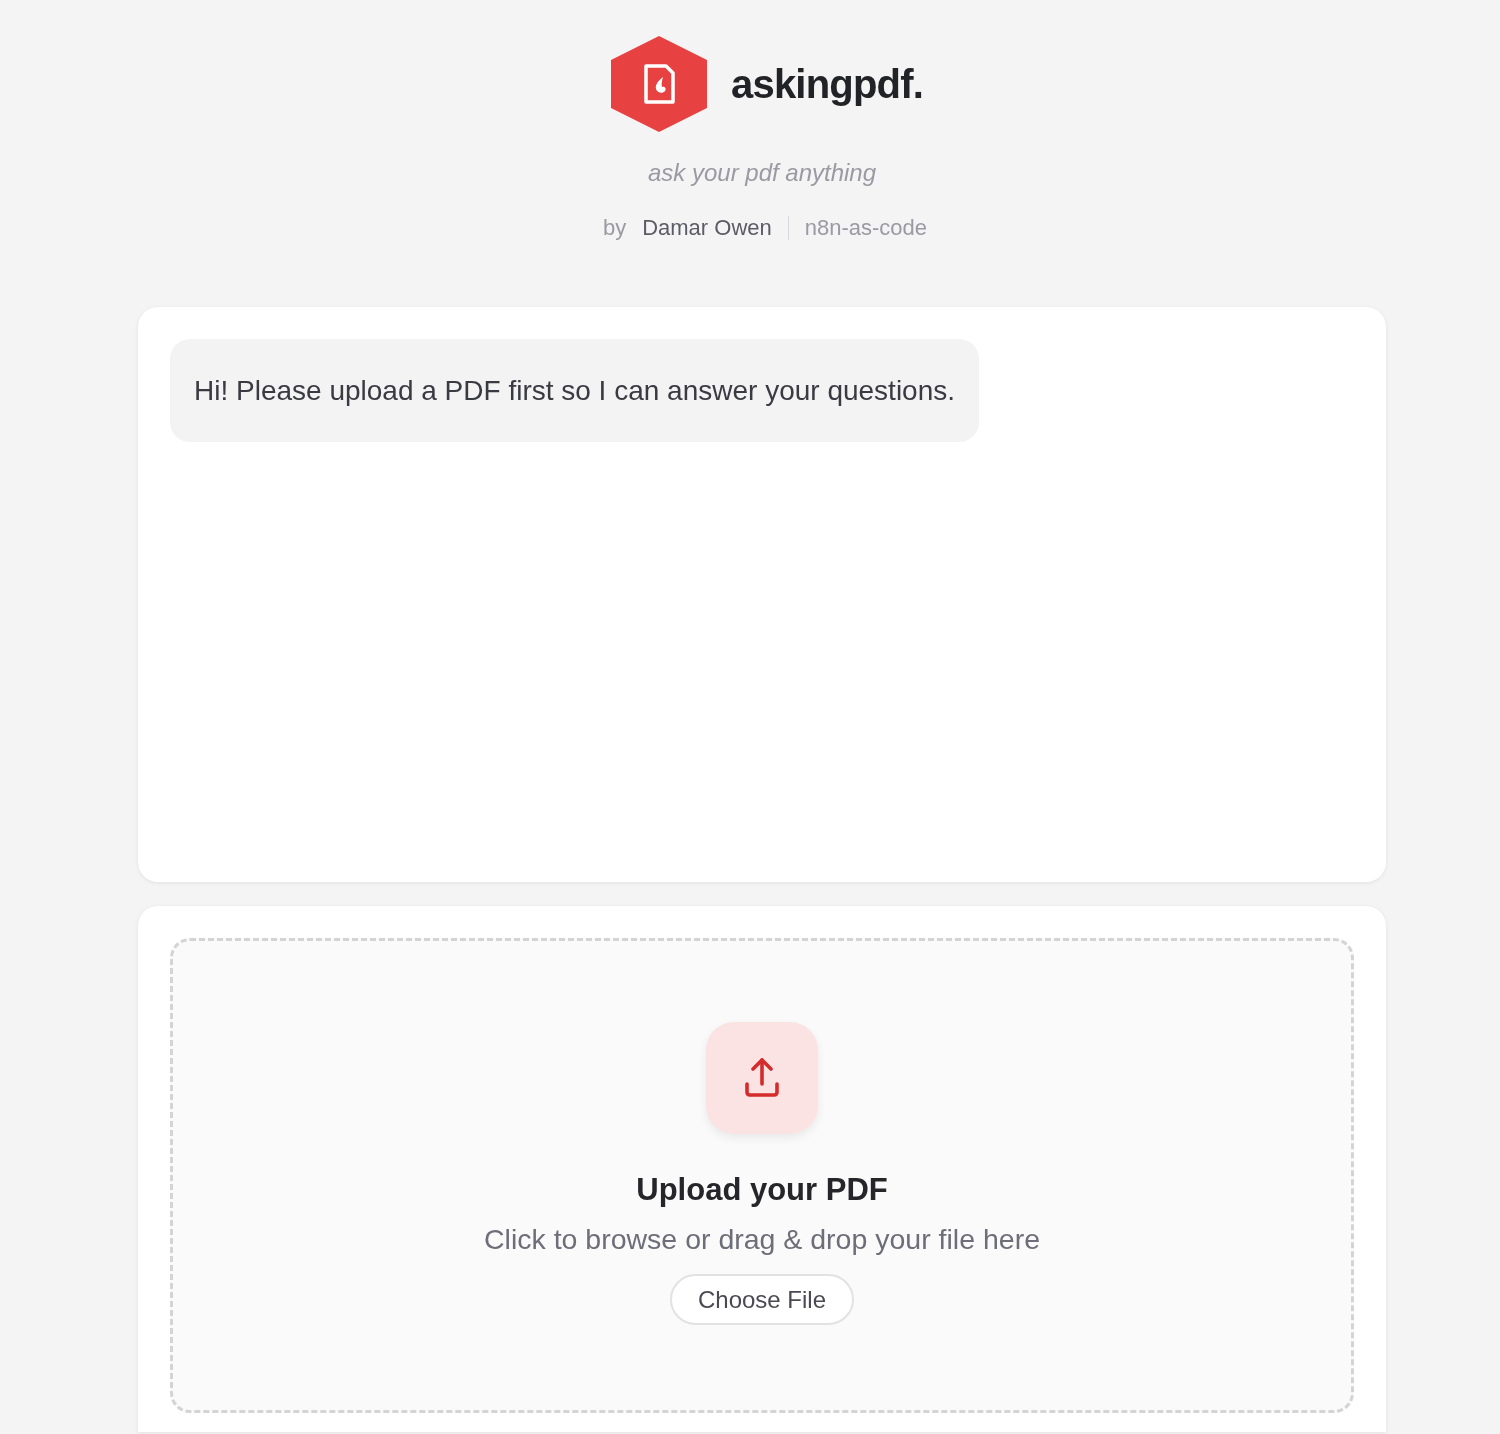 The width and height of the screenshot is (1500, 1434). I want to click on upload-hint: Click to browse or drag & drop your file here, so click(762, 1239).